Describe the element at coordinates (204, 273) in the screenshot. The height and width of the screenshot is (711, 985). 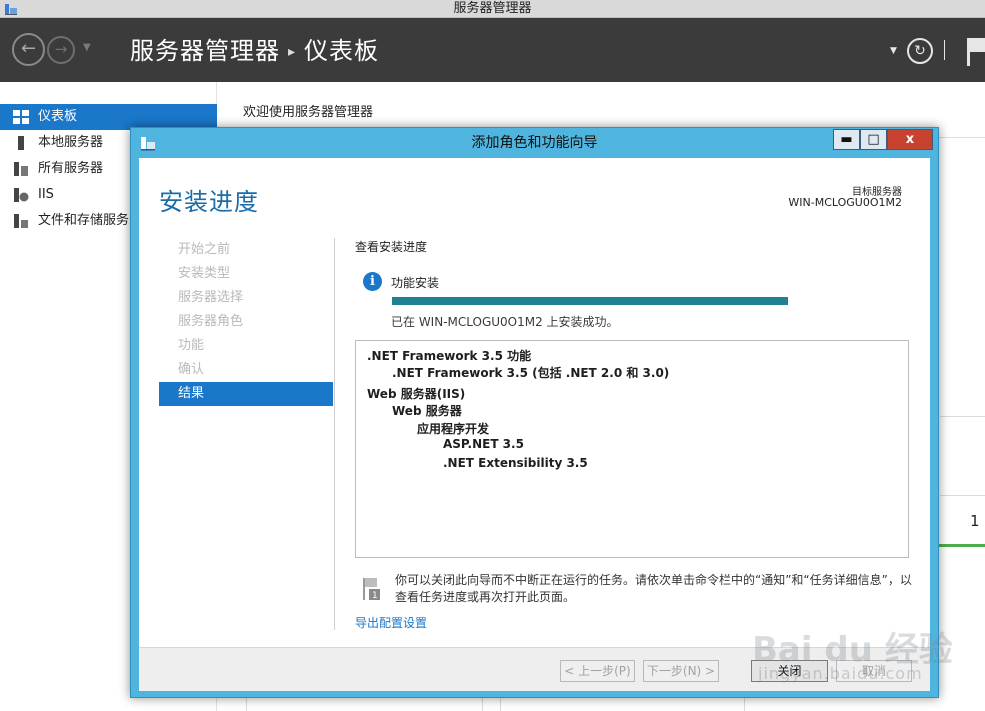
I see `step-installation-type: 安装类型` at that location.